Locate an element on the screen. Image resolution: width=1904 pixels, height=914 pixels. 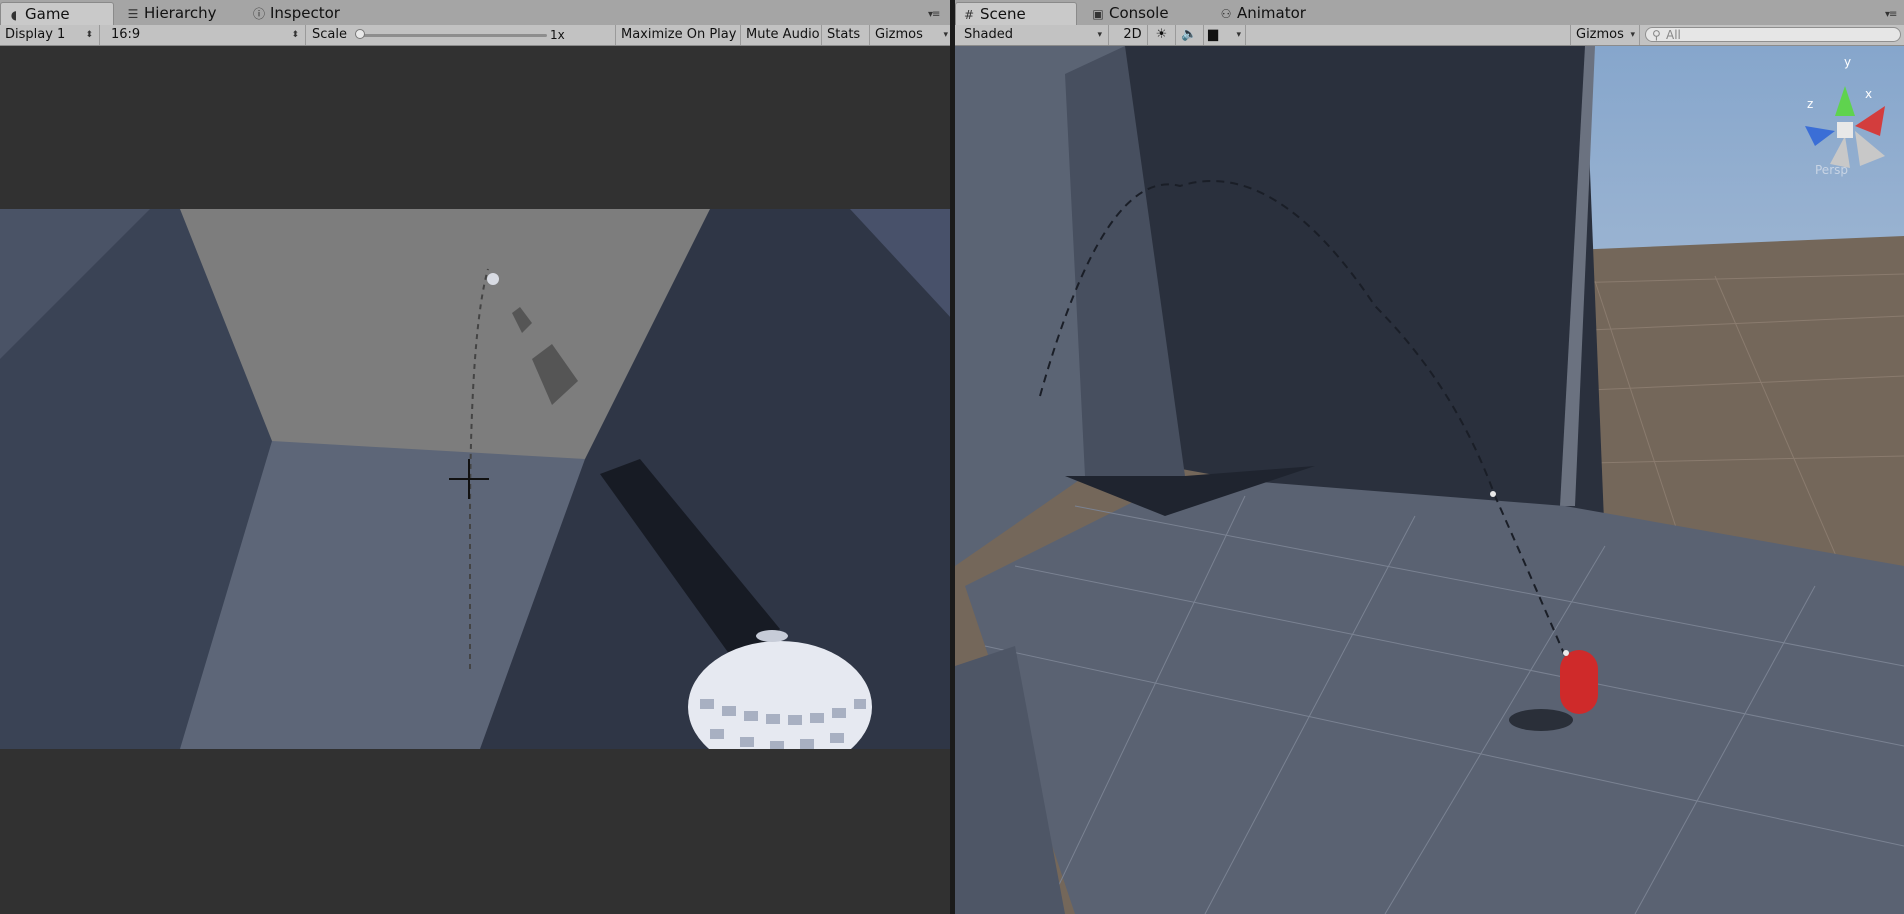
display-select-value: Display 1 is located at coordinates (35, 34).